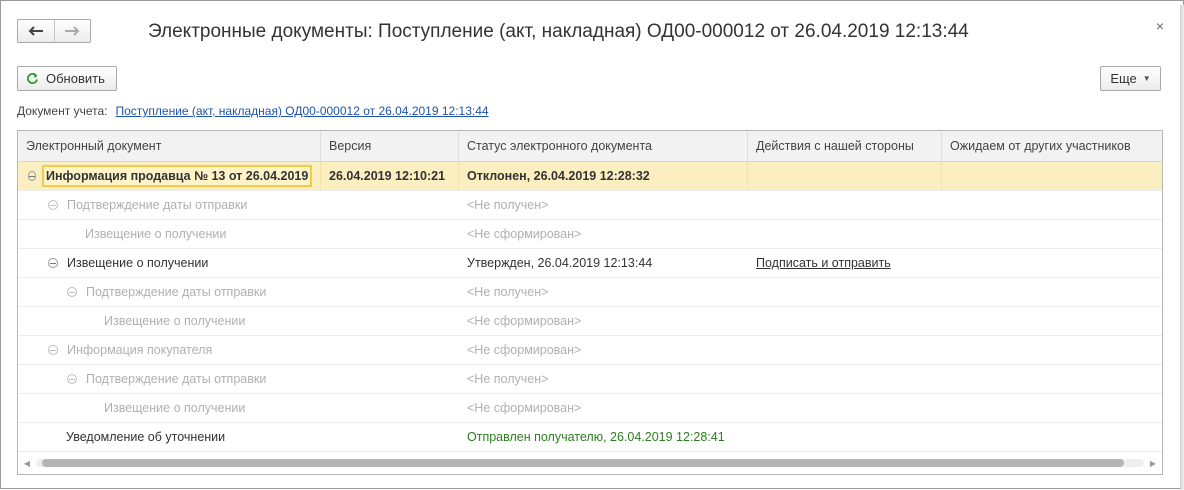 This screenshot has height=490, width=1184. Describe the element at coordinates (603, 146) in the screenshot. I see `column-header-status: Статус электронного документа` at that location.